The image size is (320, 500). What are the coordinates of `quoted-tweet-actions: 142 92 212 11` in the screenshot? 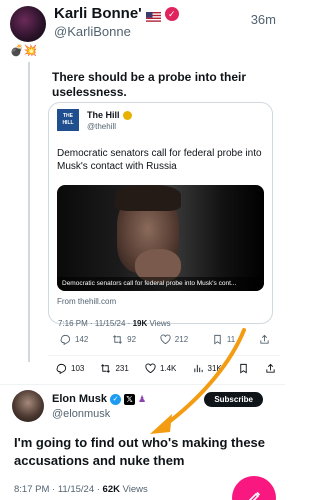 It's located at (165, 339).